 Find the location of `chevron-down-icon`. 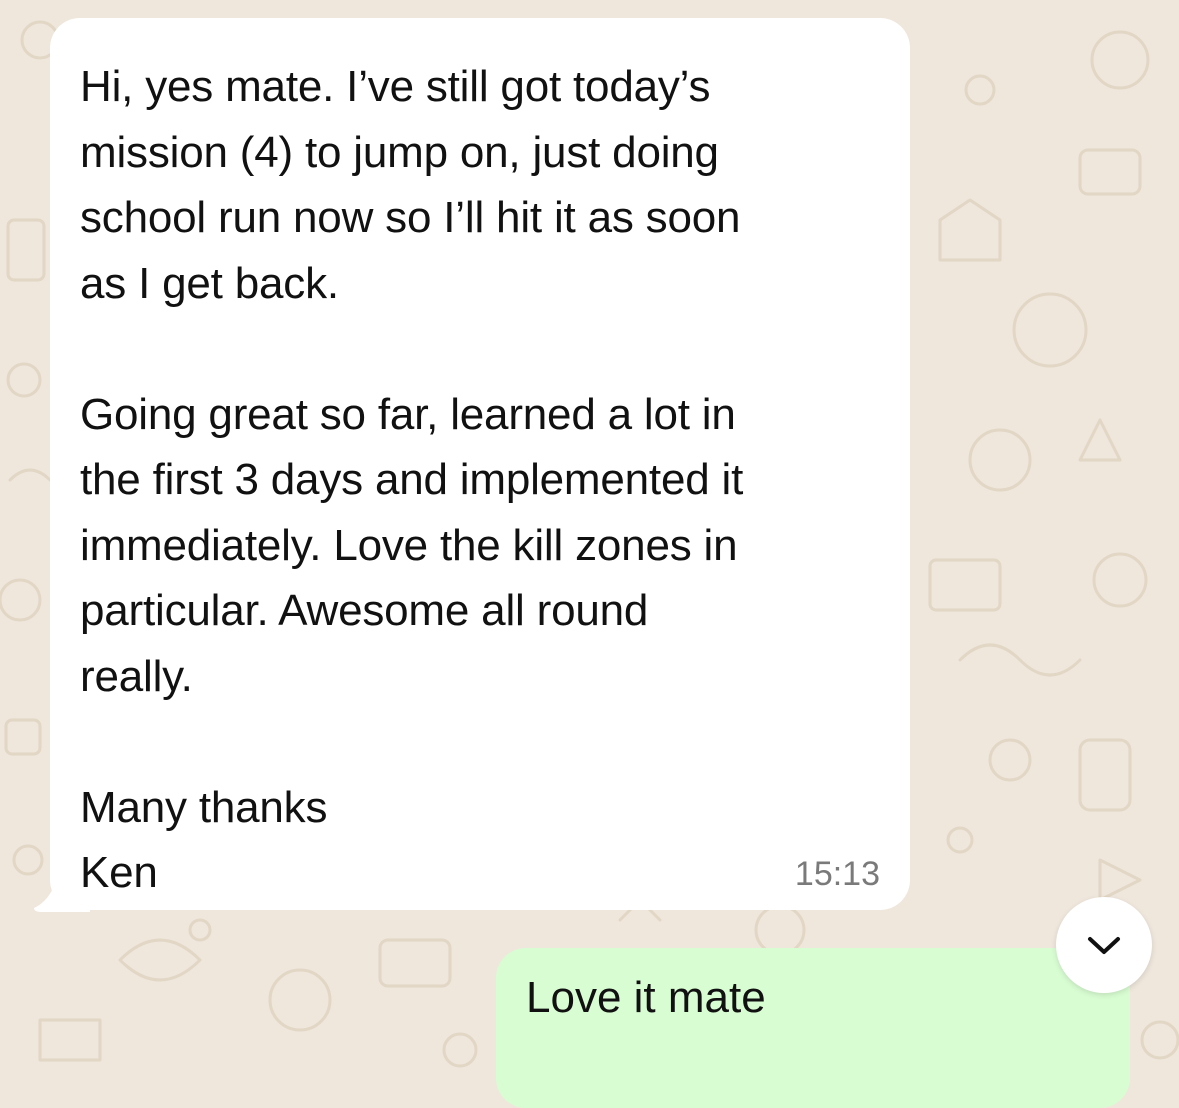

chevron-down-icon is located at coordinates (1104, 945).